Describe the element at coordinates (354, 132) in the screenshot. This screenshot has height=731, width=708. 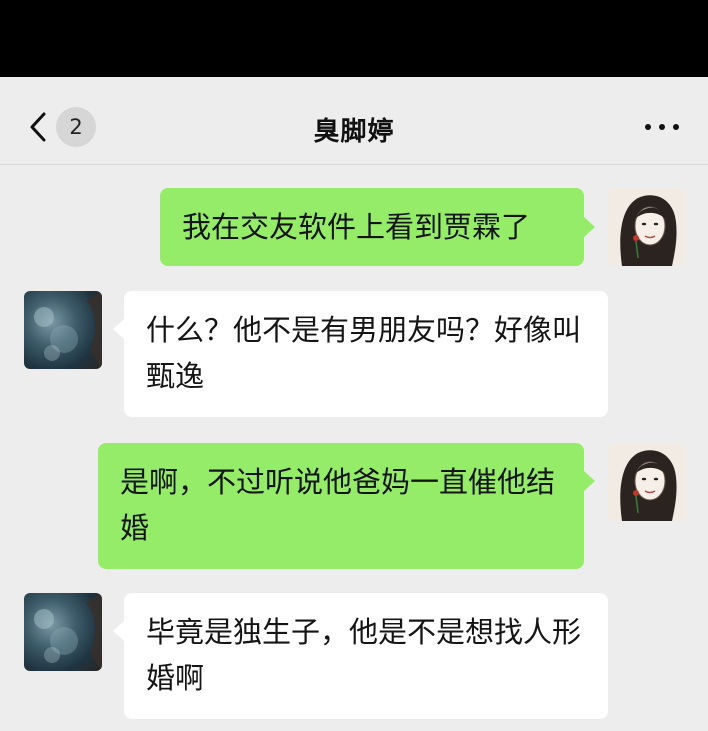
I see `chat-title: 臭脚婷` at that location.